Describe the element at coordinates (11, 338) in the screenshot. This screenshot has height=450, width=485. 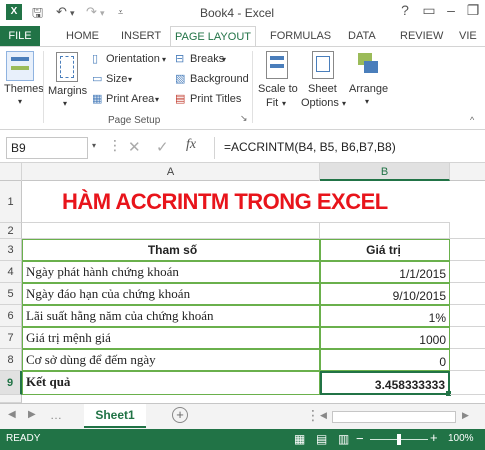
I see `row-header: 7` at that location.